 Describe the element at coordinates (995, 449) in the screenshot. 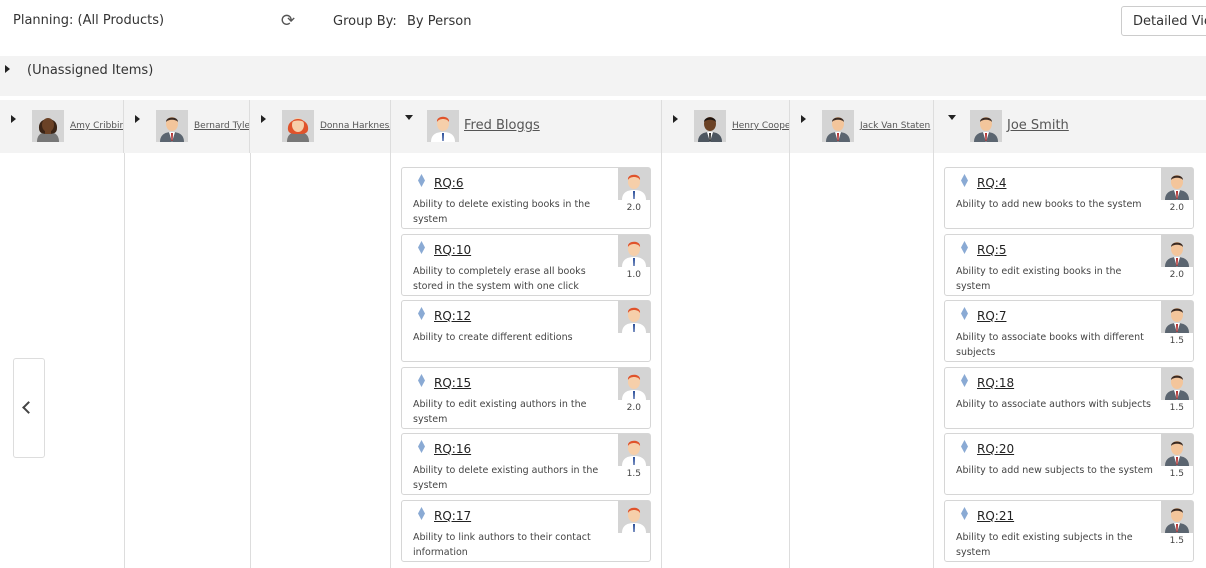

I see `requirement-id-link: RQ:20` at that location.